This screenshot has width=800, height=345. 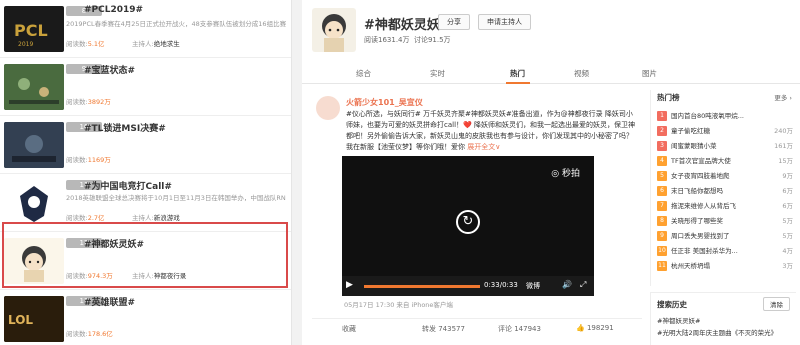 What do you see at coordinates (88, 160) in the screenshot?
I see `read-count: 阅读数:1169万` at bounding box center [88, 160].